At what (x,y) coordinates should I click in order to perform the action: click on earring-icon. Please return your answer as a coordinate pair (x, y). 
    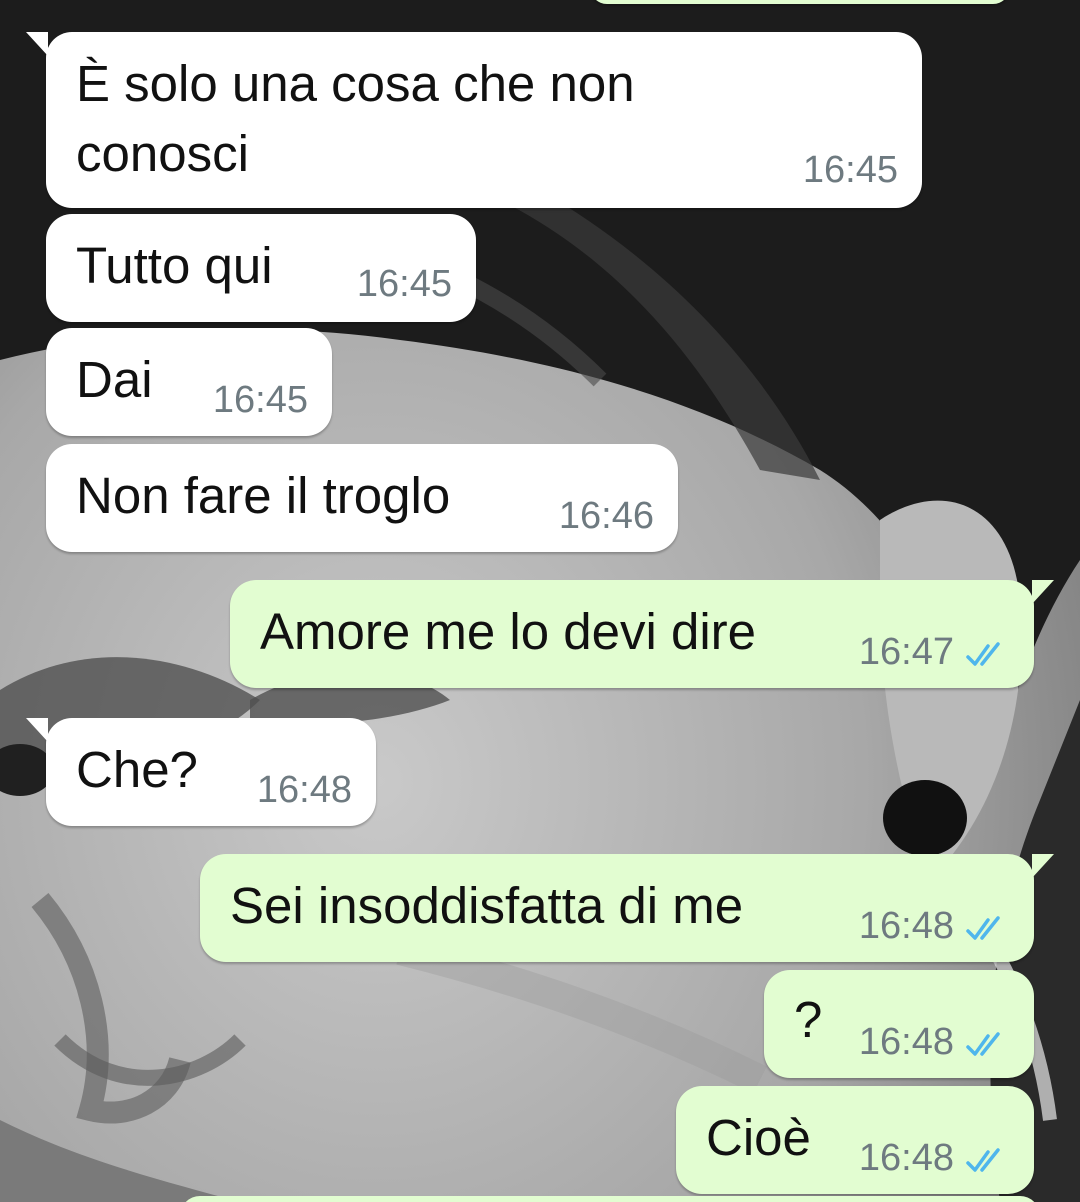
    Looking at the image, I should click on (925, 818).